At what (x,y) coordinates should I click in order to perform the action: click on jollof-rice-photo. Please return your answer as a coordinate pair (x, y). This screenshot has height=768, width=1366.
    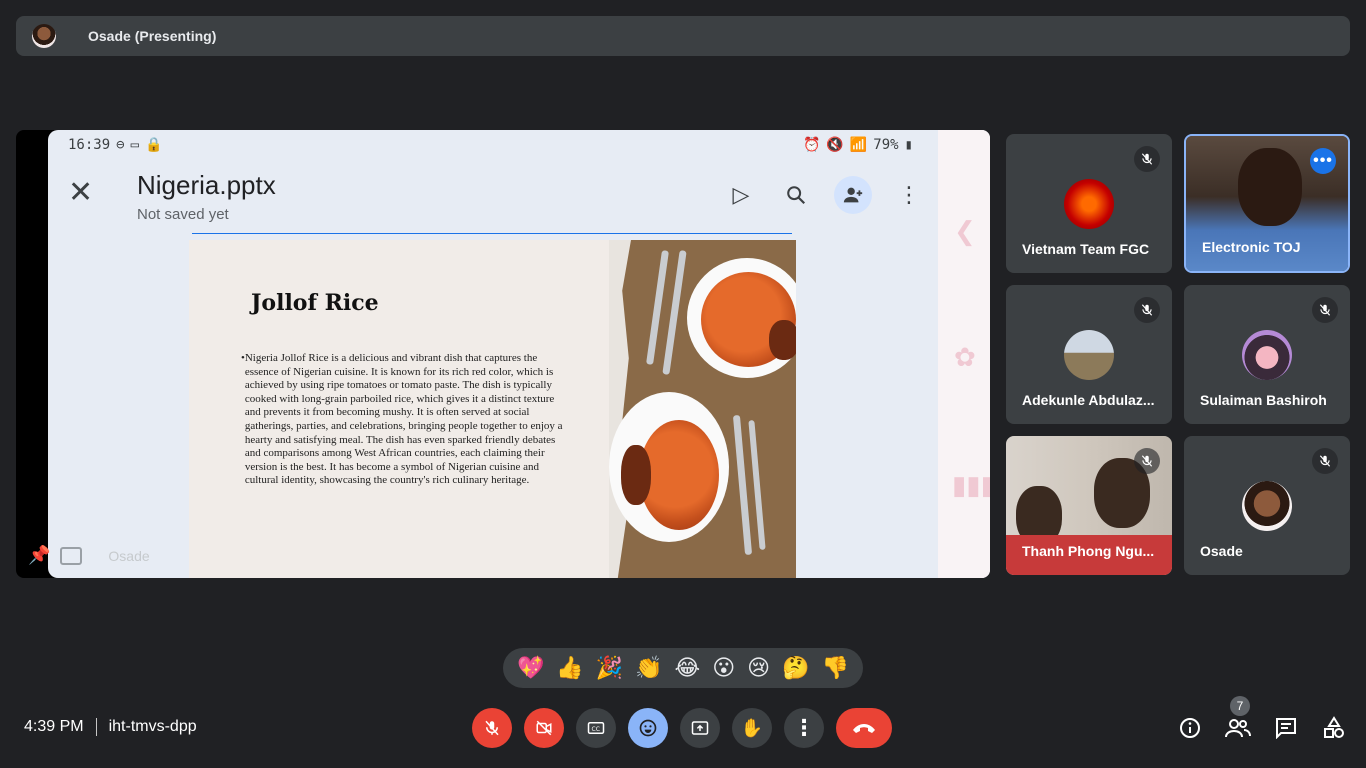
    Looking at the image, I should click on (702, 409).